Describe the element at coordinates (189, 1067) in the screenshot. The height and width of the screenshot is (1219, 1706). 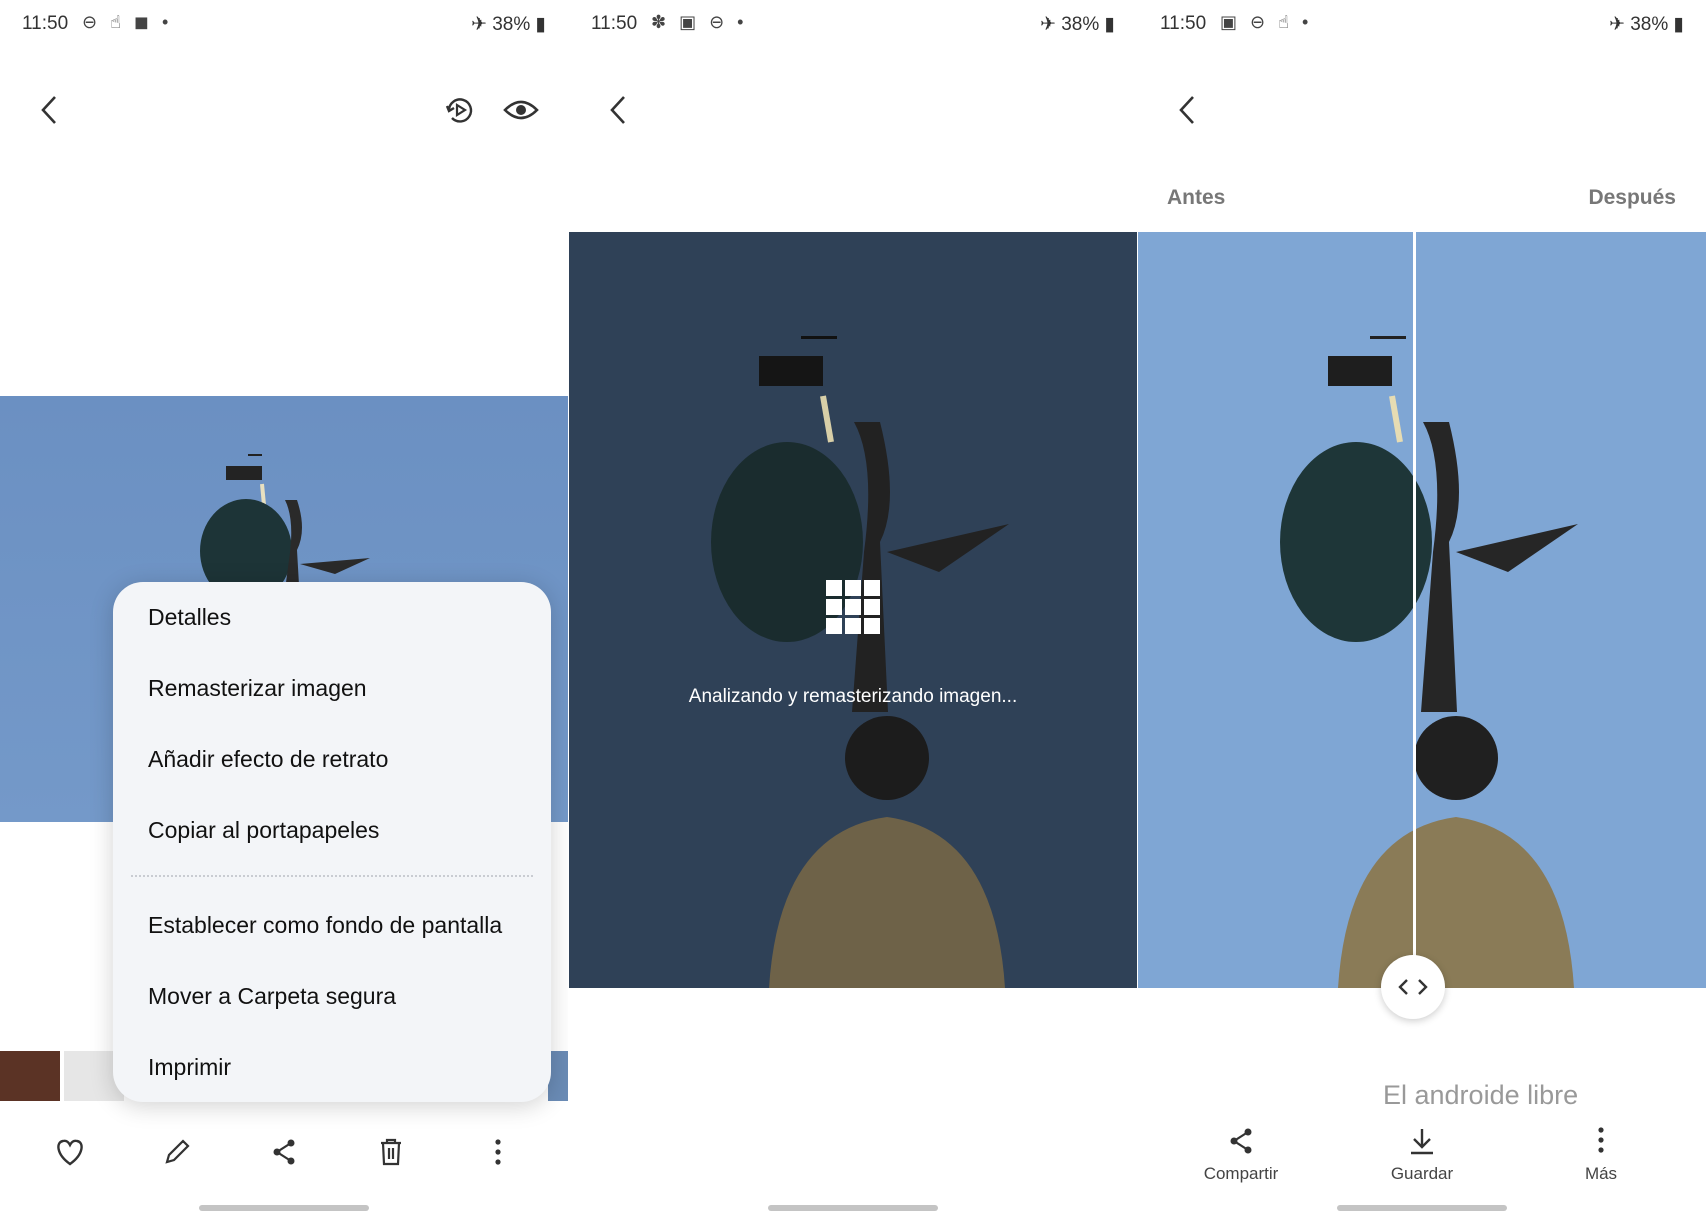
I see `menu-item-print: Imprimir` at that location.